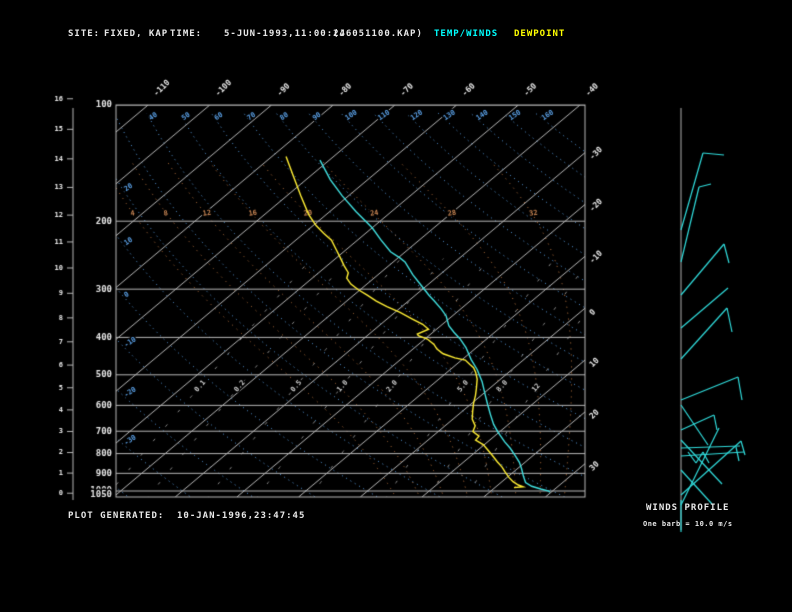 This screenshot has height=612, width=792. Describe the element at coordinates (688, 508) in the screenshot. I see `winds-profile-title: WINDS PROFILE` at that location.